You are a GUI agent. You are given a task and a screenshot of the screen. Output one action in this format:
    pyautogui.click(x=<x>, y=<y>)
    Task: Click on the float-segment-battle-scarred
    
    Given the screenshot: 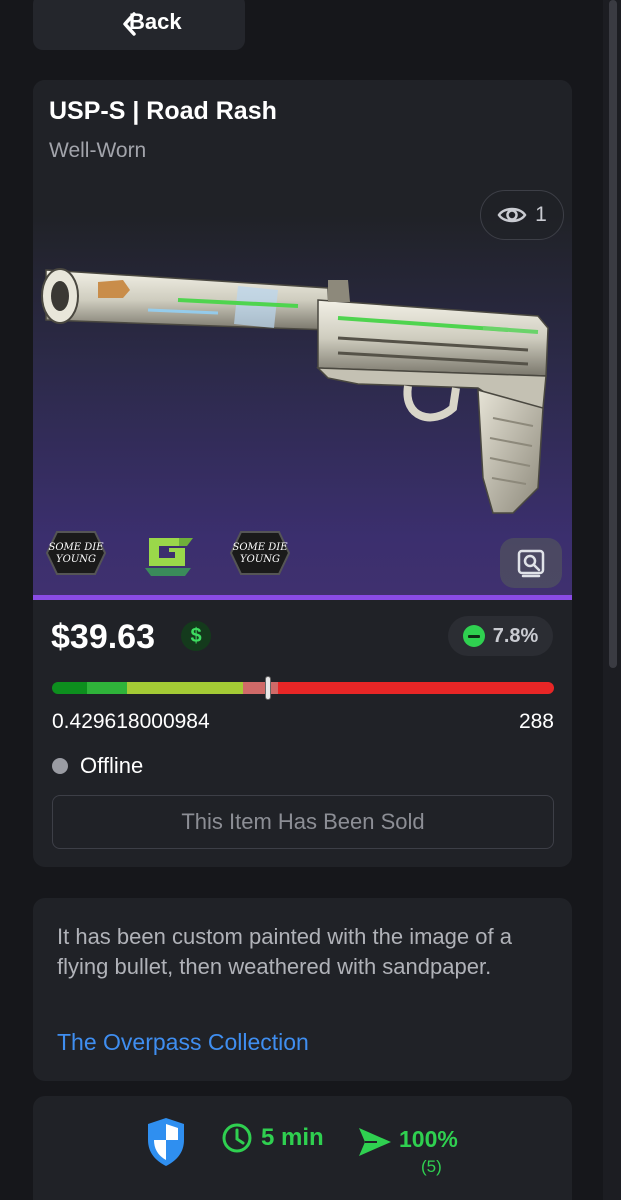 What is the action you would take?
    pyautogui.click(x=415, y=688)
    